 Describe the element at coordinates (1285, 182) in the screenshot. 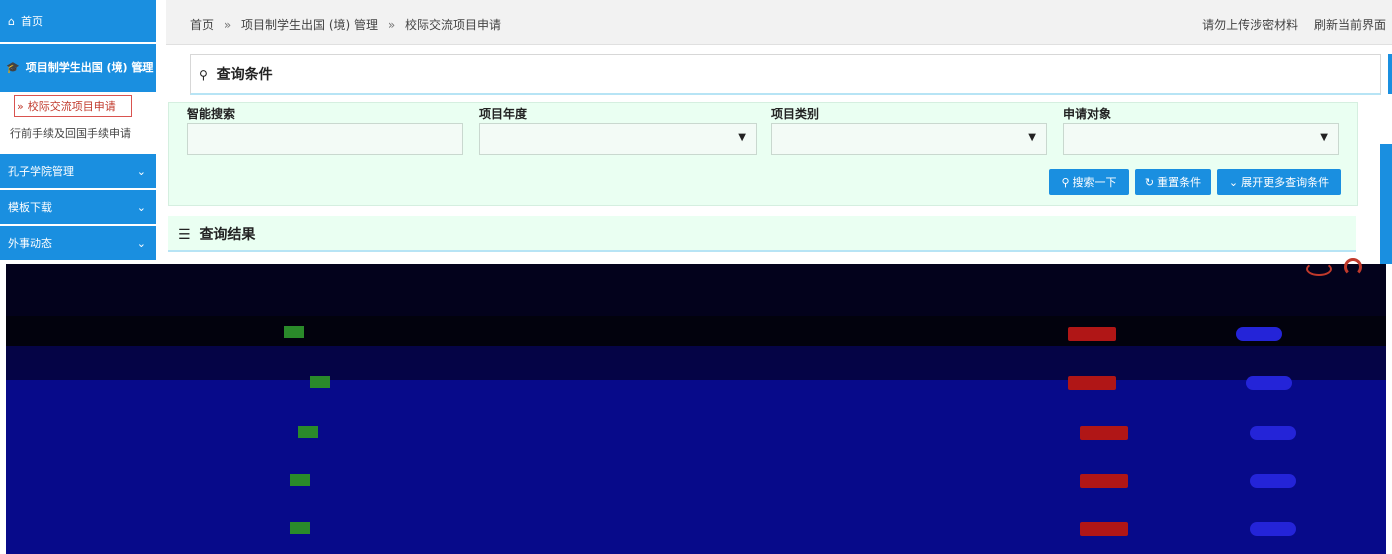

I see `button-label: 展开更多查询条件` at that location.